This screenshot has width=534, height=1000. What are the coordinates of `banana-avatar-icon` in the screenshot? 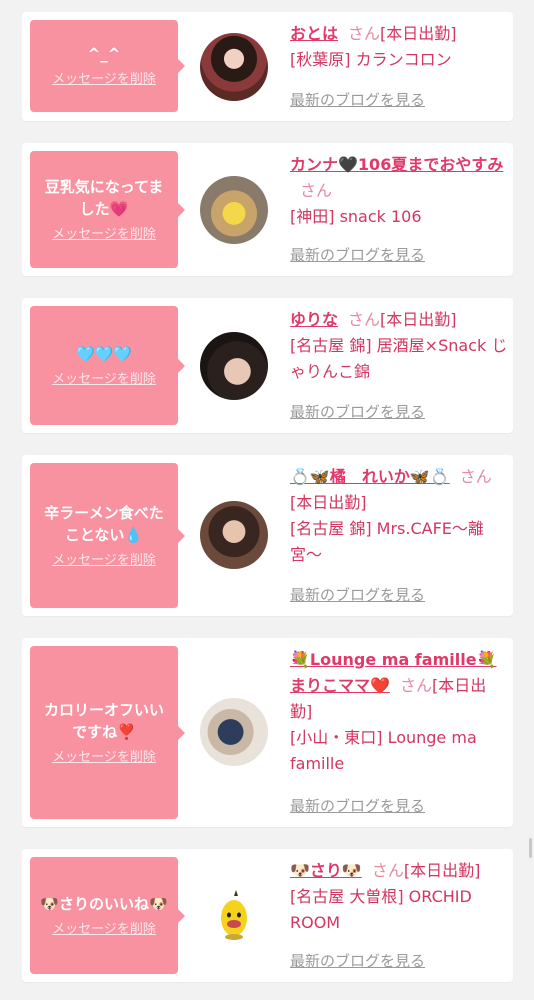 It's located at (234, 915).